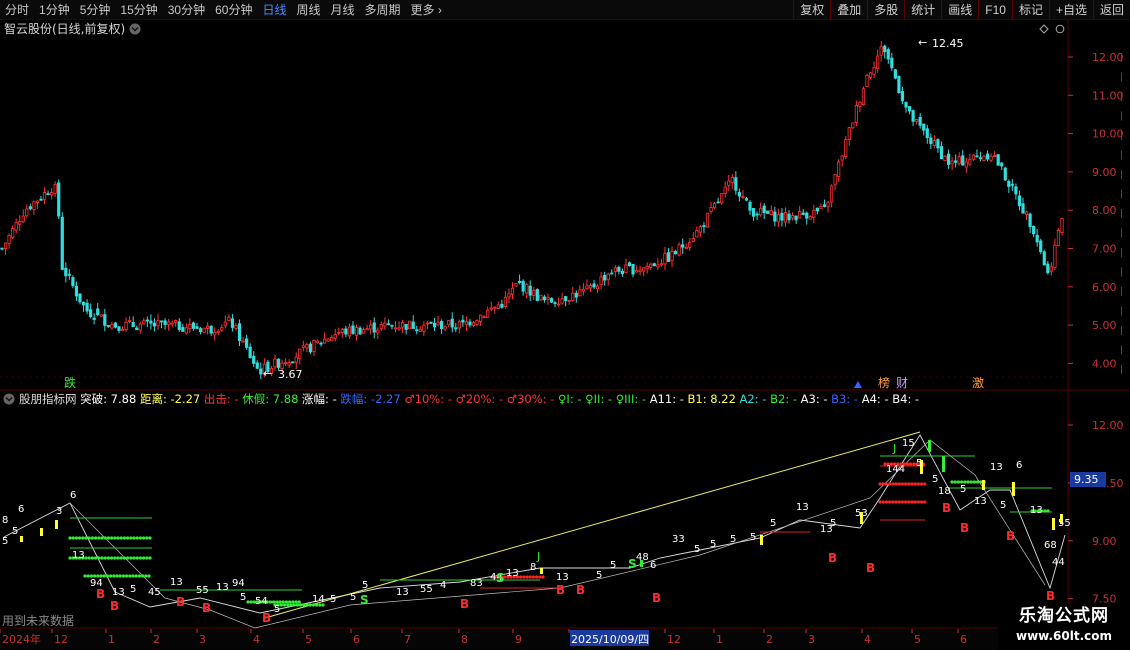 The image size is (1130, 650). What do you see at coordinates (978, 382) in the screenshot?
I see `event-marker-3: 激` at bounding box center [978, 382].